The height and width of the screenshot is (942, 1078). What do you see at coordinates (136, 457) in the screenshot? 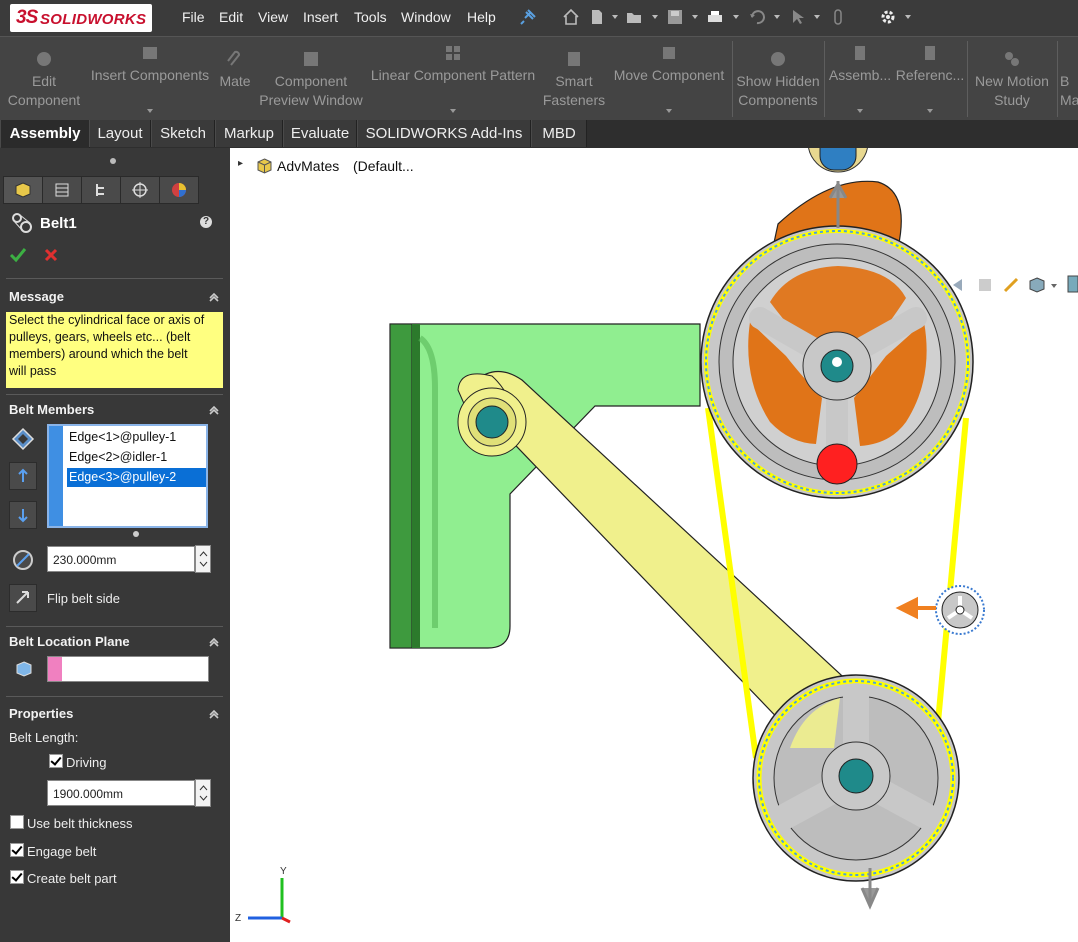
I see `list-item: Edge<2>@idler-1` at bounding box center [136, 457].